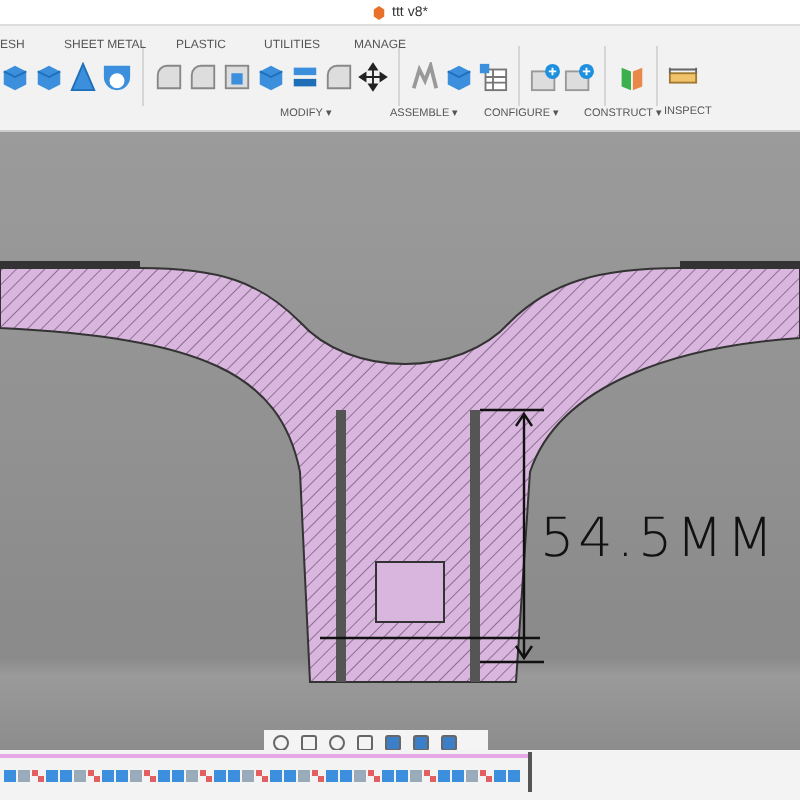 This screenshot has height=800, width=800. Describe the element at coordinates (117, 76) in the screenshot. I see `shell-icon` at that location.